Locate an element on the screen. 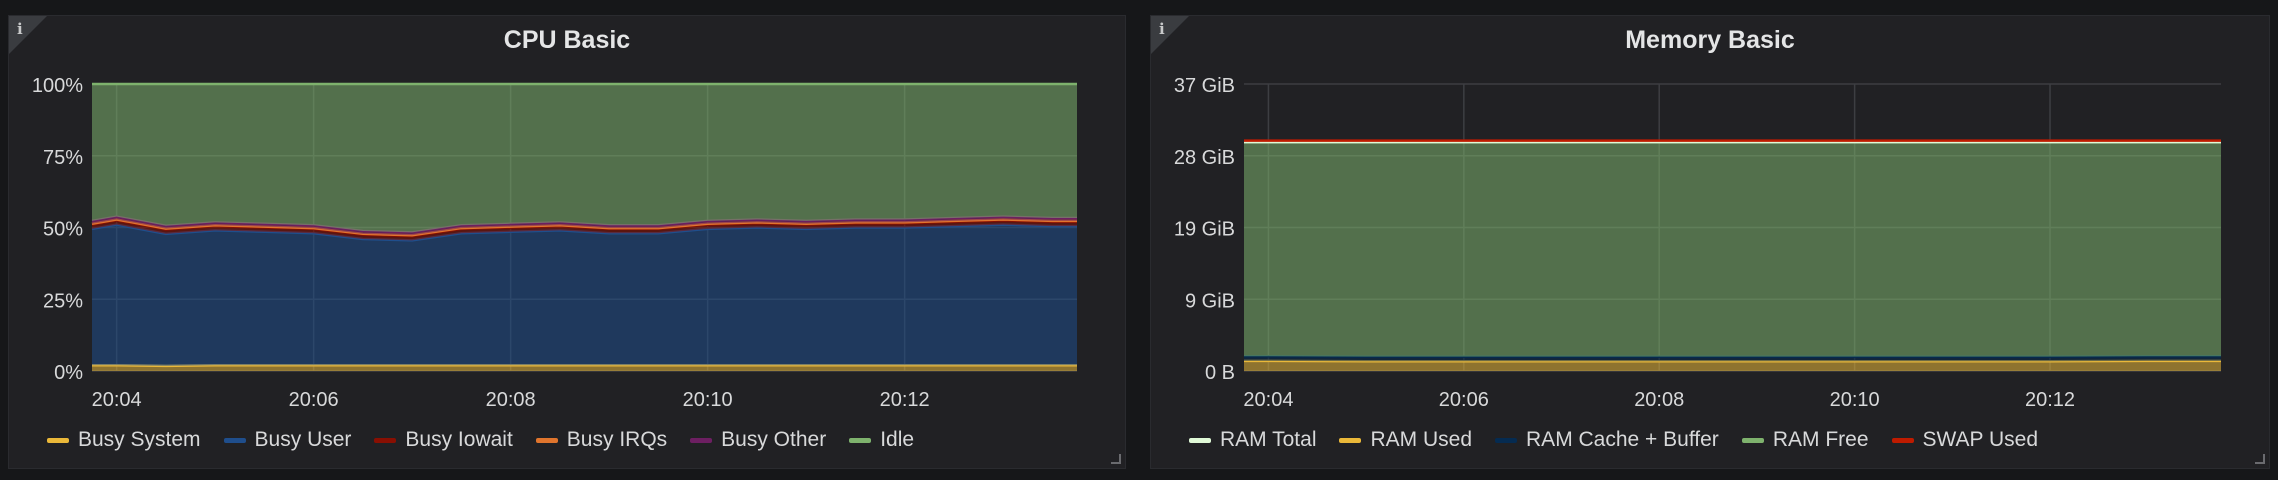 The width and height of the screenshot is (2278, 480). legend-item: RAM Total is located at coordinates (1252, 440).